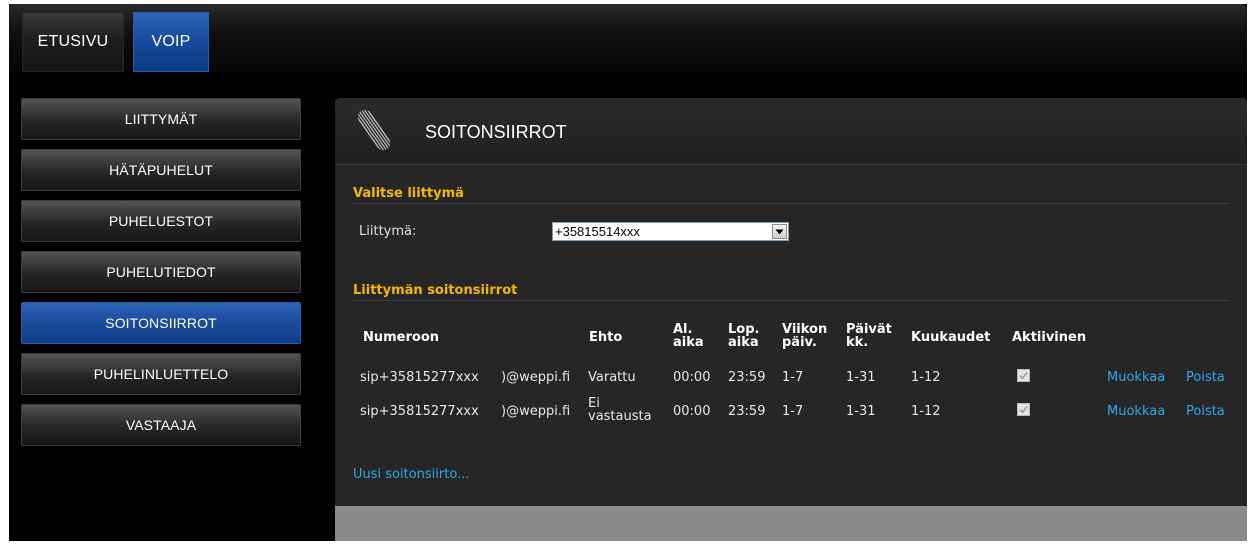 Image resolution: width=1255 pixels, height=545 pixels. Describe the element at coordinates (408, 193) in the screenshot. I see `section-title-select: Valitse liittymä` at that location.